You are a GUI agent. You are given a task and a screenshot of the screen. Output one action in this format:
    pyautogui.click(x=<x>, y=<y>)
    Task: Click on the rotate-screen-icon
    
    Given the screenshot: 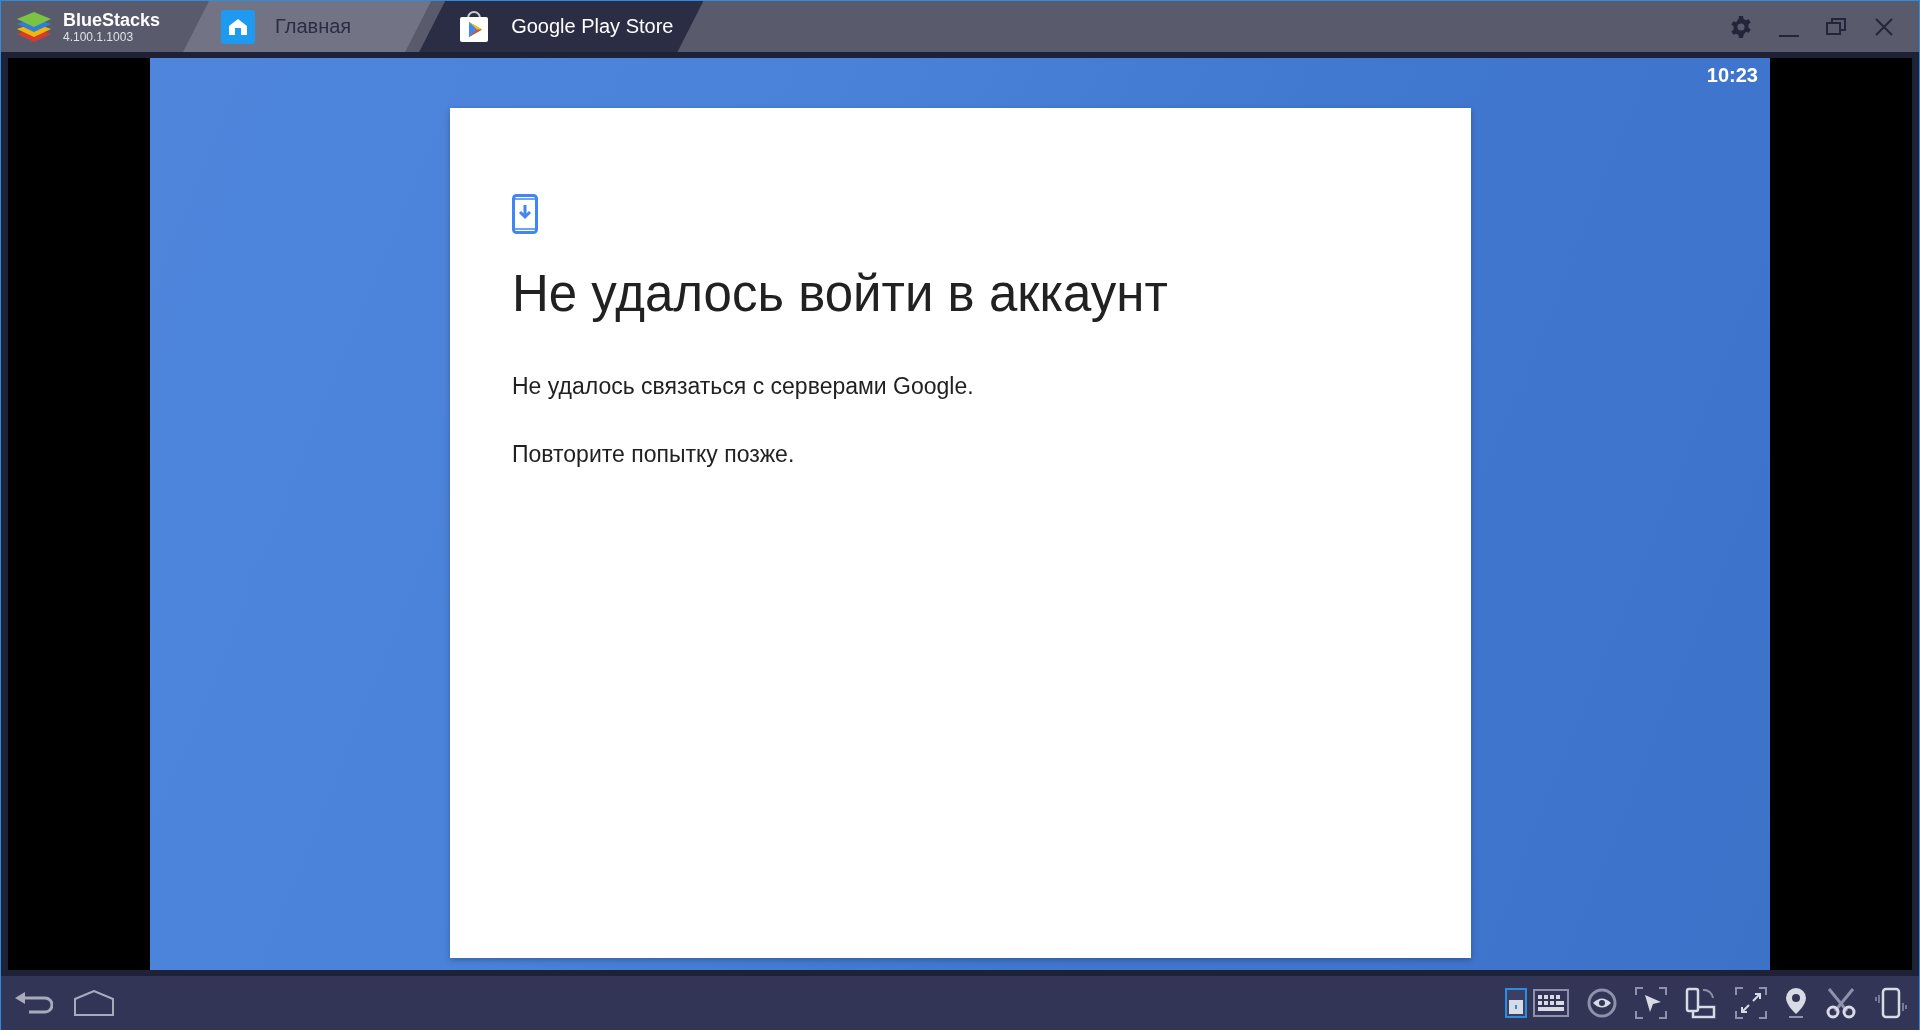 What is the action you would take?
    pyautogui.click(x=1701, y=1003)
    